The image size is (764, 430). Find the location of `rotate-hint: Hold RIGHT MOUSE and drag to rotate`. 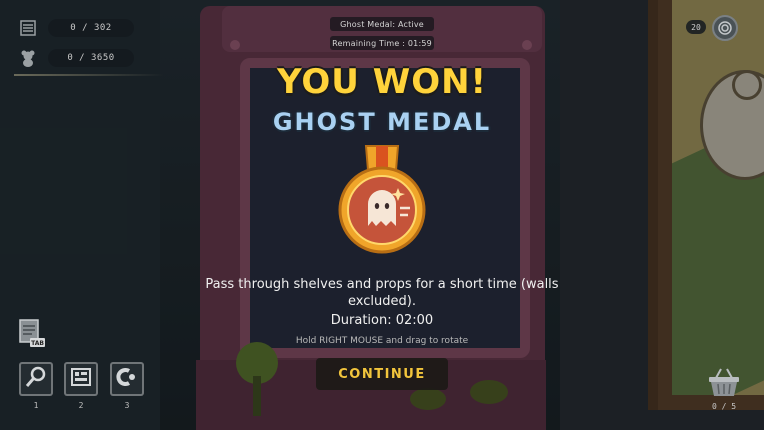

rotate-hint: Hold RIGHT MOUSE and drag to rotate is located at coordinates (382, 341).